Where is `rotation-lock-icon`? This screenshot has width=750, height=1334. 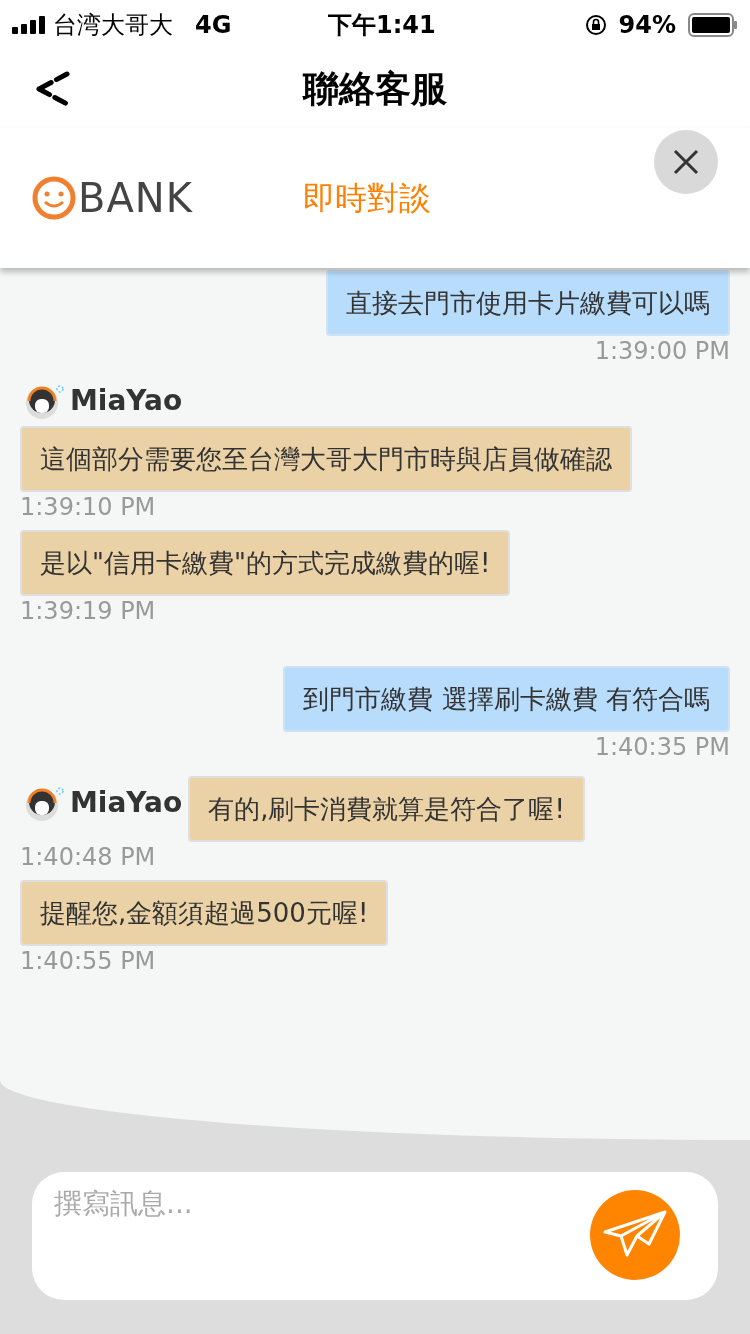 rotation-lock-icon is located at coordinates (595, 25).